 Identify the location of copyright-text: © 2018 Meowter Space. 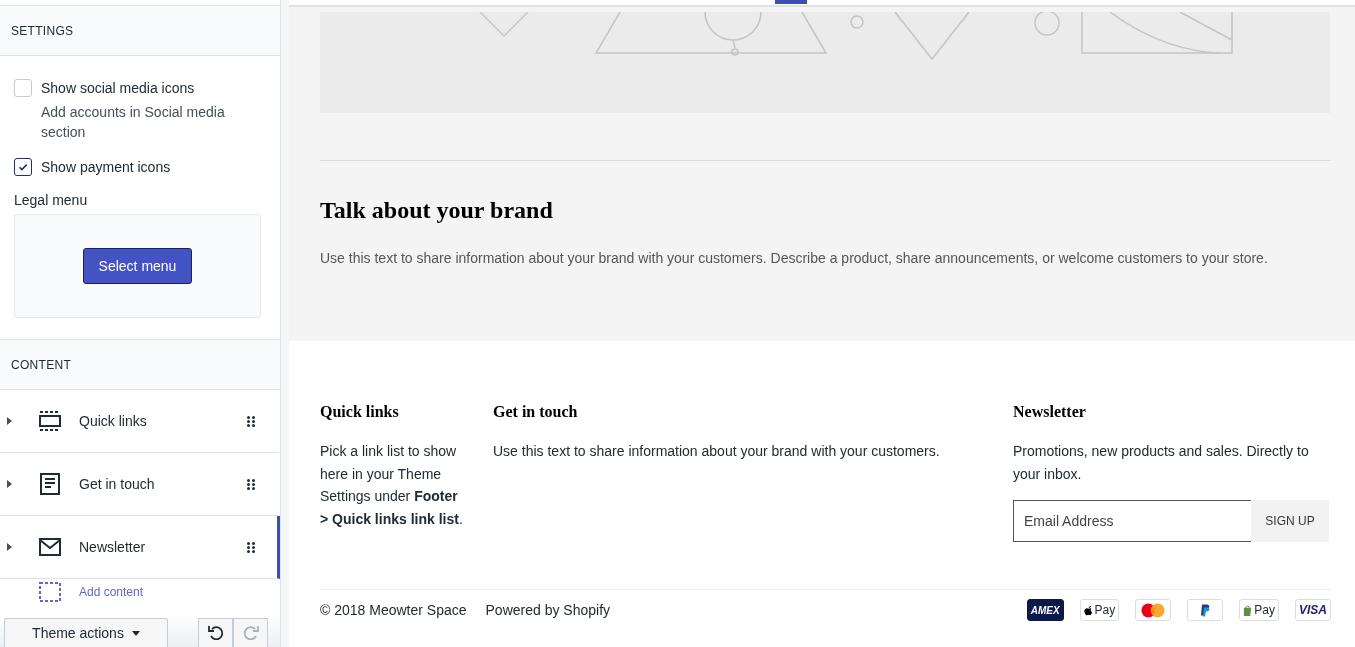
(393, 610).